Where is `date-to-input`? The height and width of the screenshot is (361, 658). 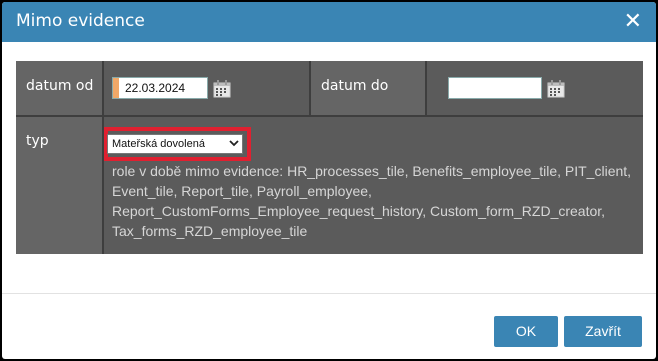 date-to-input is located at coordinates (495, 88).